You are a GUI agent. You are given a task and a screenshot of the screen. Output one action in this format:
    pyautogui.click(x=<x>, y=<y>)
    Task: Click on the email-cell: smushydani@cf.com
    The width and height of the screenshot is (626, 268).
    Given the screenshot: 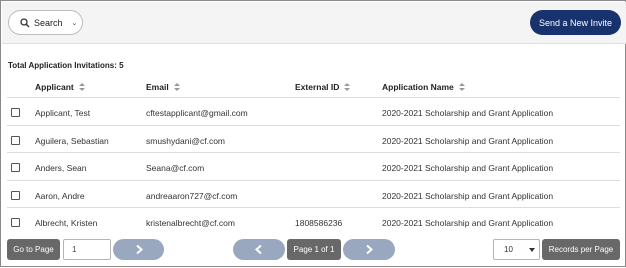 What is the action you would take?
    pyautogui.click(x=186, y=140)
    